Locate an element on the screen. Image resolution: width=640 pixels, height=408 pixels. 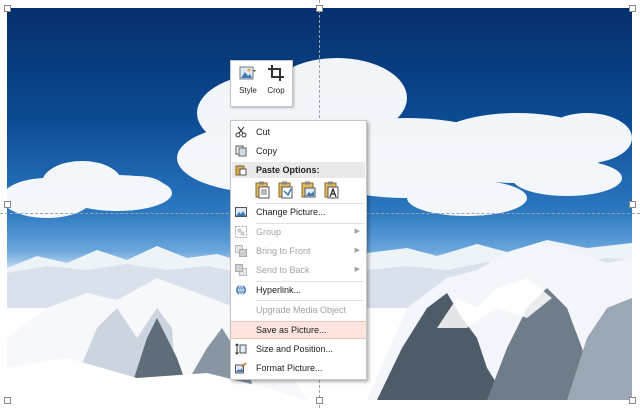
resize-handle-top is located at coordinates (319, 8).